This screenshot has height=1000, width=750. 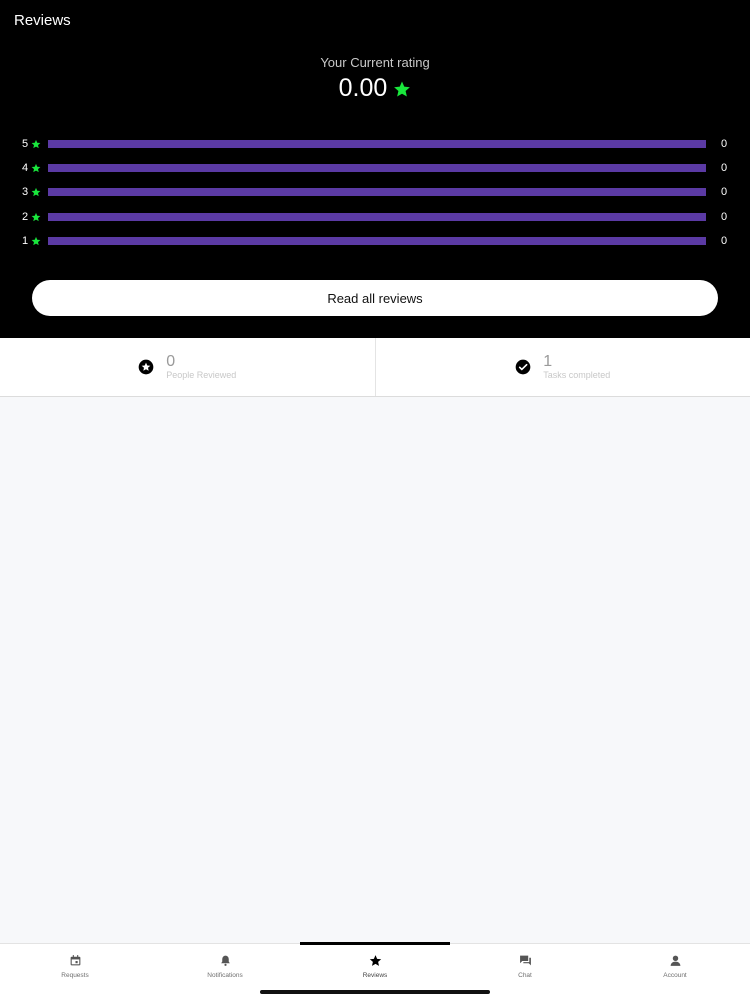 I want to click on people-reviewed-count: 0, so click(x=171, y=361).